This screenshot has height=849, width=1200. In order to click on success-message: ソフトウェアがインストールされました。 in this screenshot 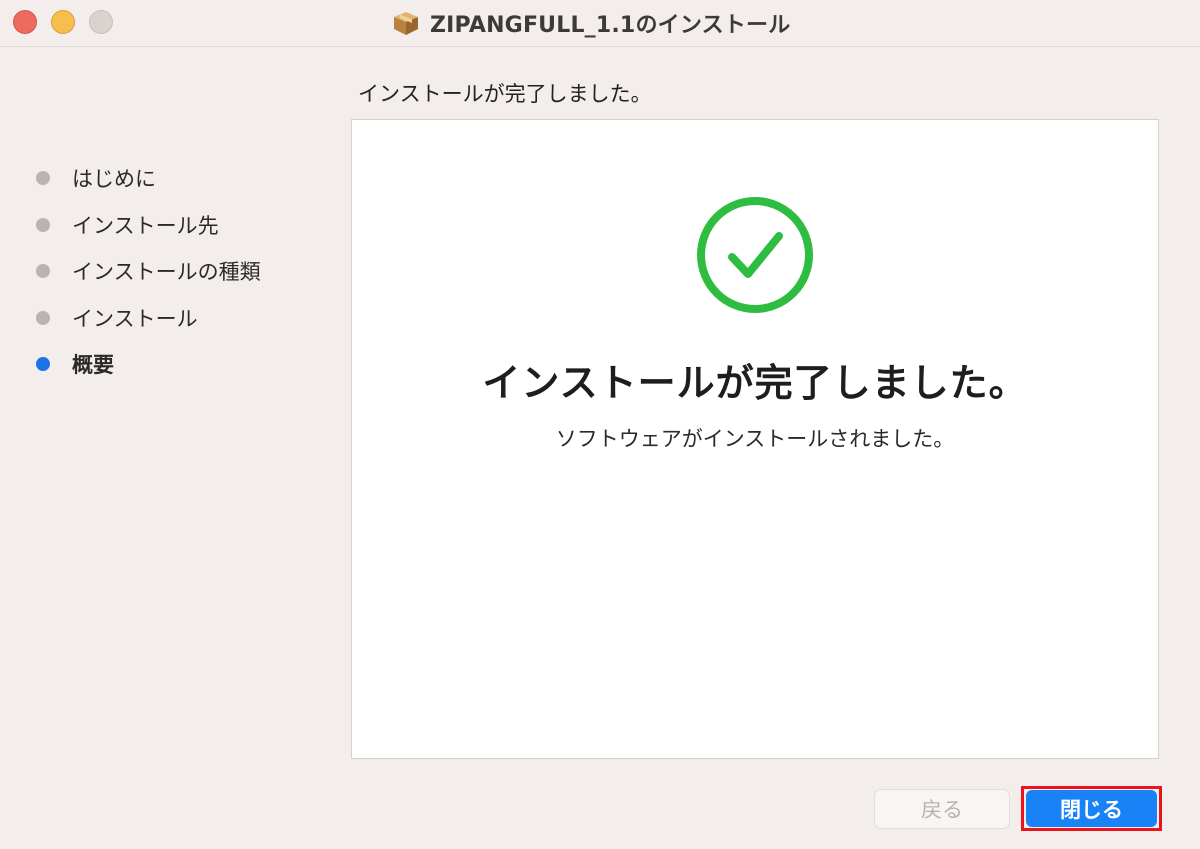, I will do `click(755, 439)`.